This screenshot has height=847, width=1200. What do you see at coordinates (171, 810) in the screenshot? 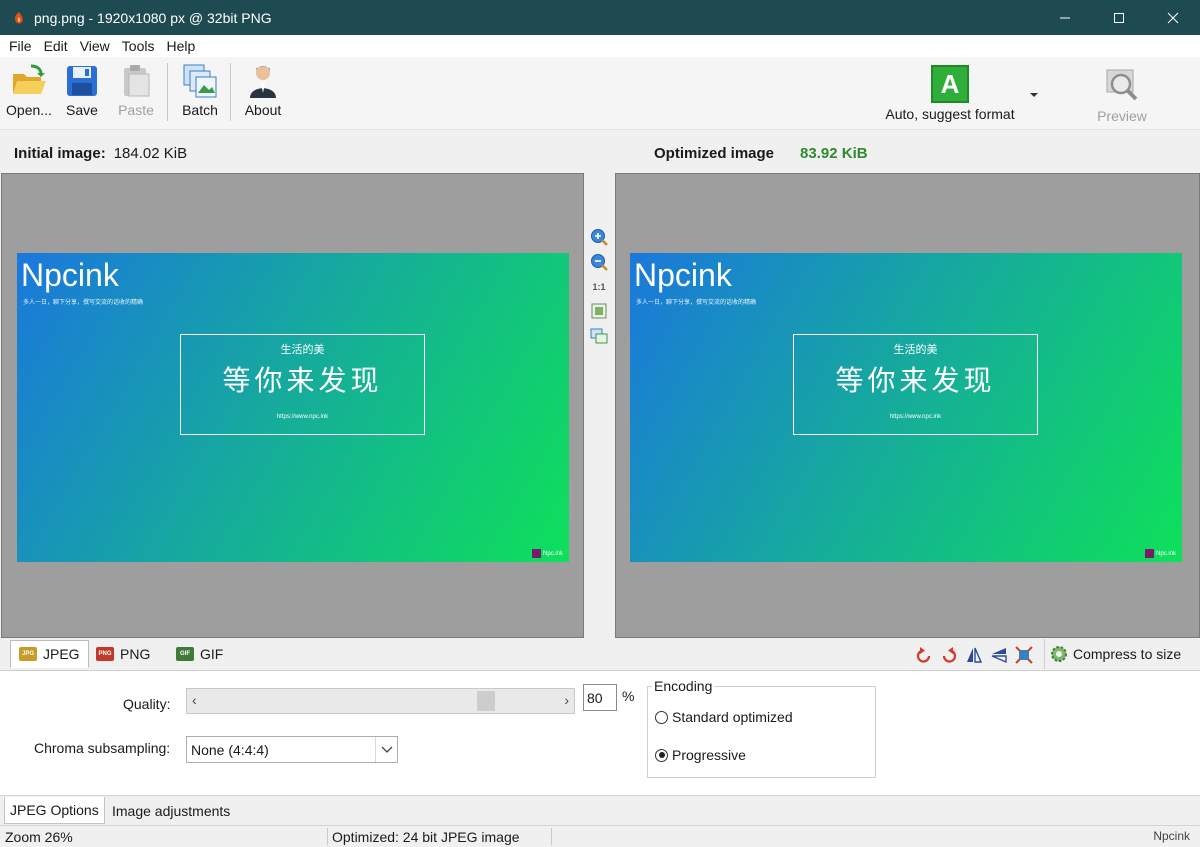
I see `tab-image-adjustments: Image adjustments` at bounding box center [171, 810].